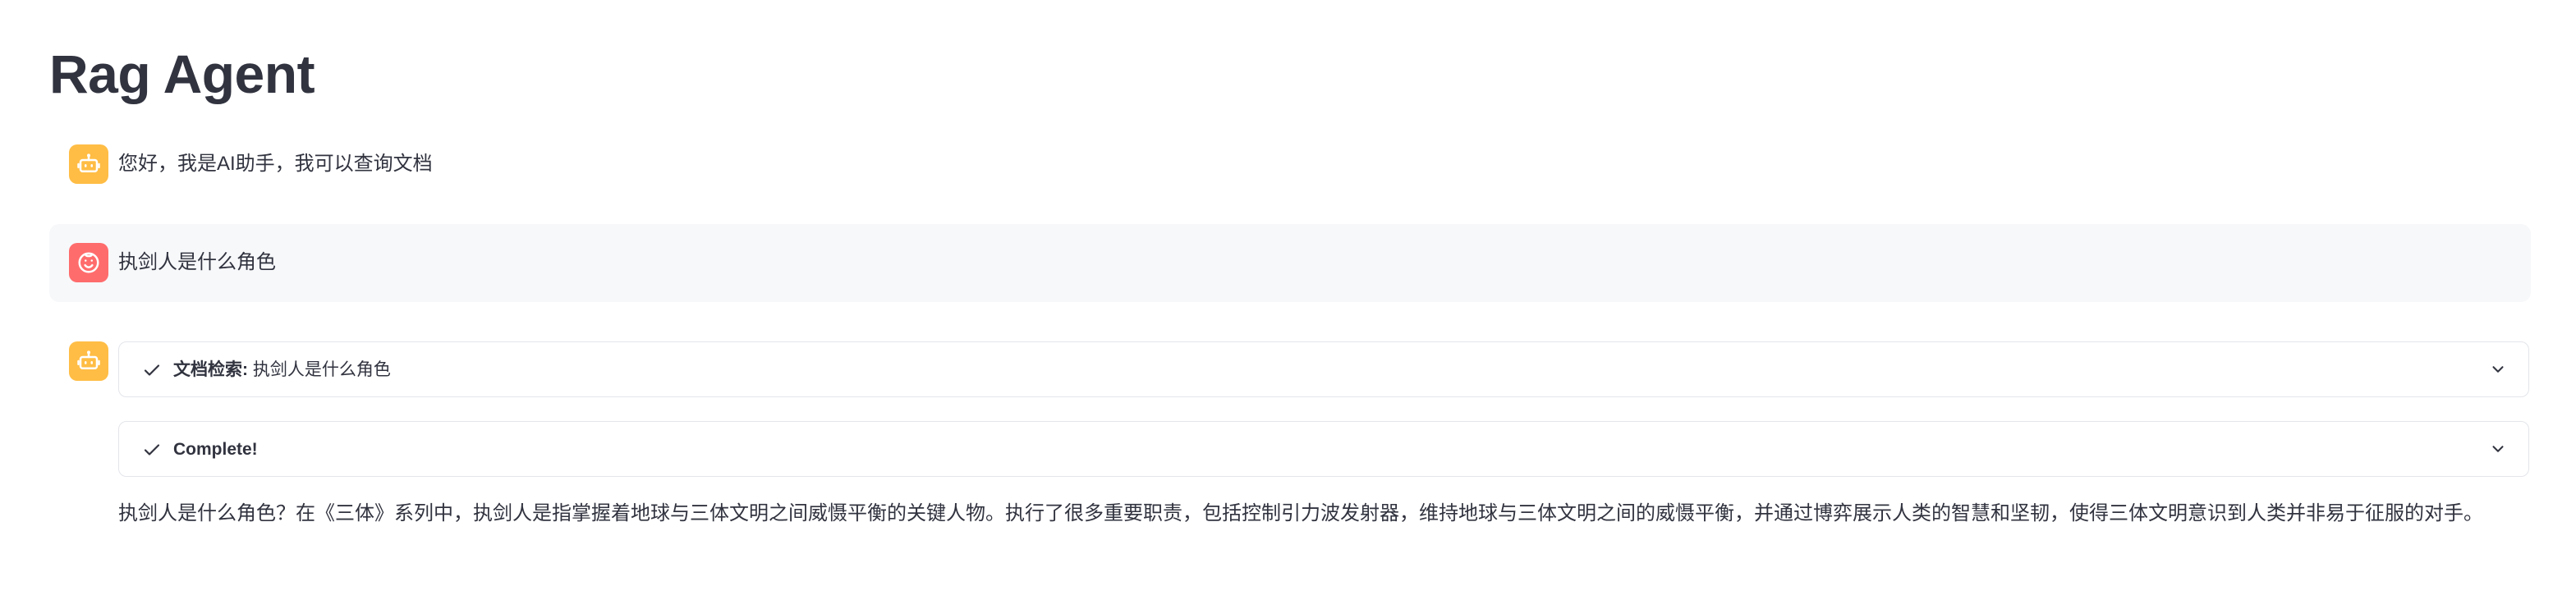 The image size is (2576, 609). I want to click on step-label: Complete!, so click(216, 450).